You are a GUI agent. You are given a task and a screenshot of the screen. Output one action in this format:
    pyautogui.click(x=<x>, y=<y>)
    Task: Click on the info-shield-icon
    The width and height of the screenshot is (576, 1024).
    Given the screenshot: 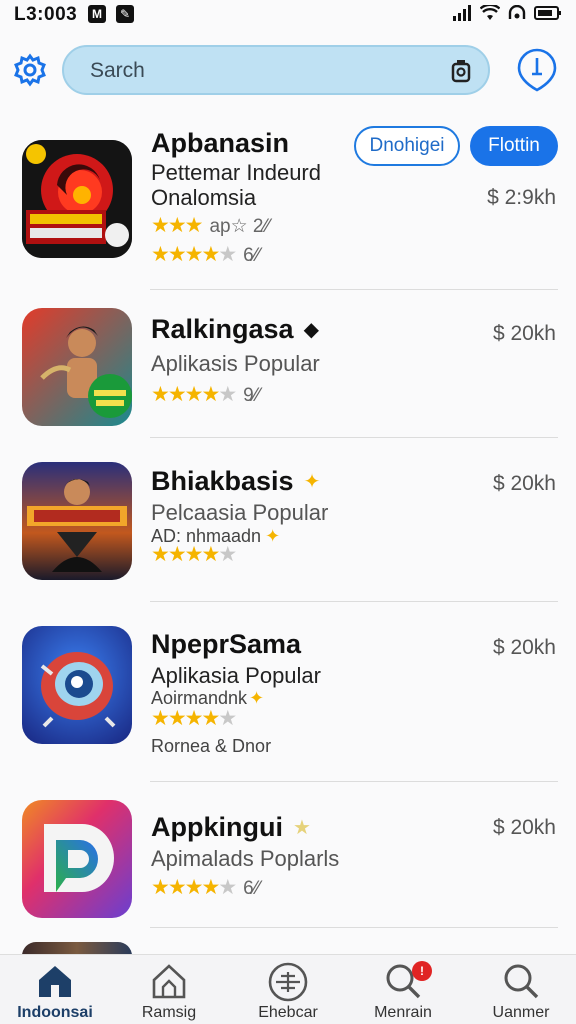 What is the action you would take?
    pyautogui.click(x=537, y=70)
    